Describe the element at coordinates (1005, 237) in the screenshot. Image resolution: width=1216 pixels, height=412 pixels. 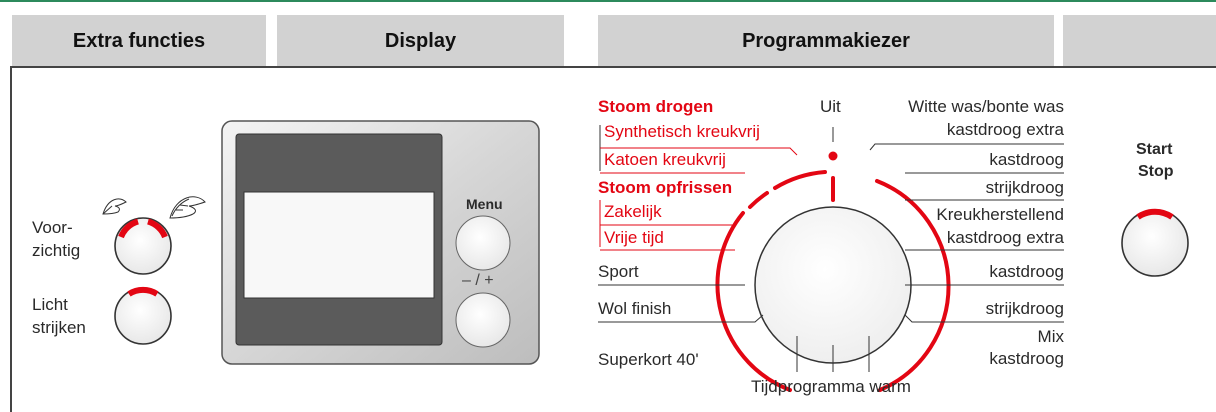
I see `program-crease-restore-line2: kastdroog extra` at that location.